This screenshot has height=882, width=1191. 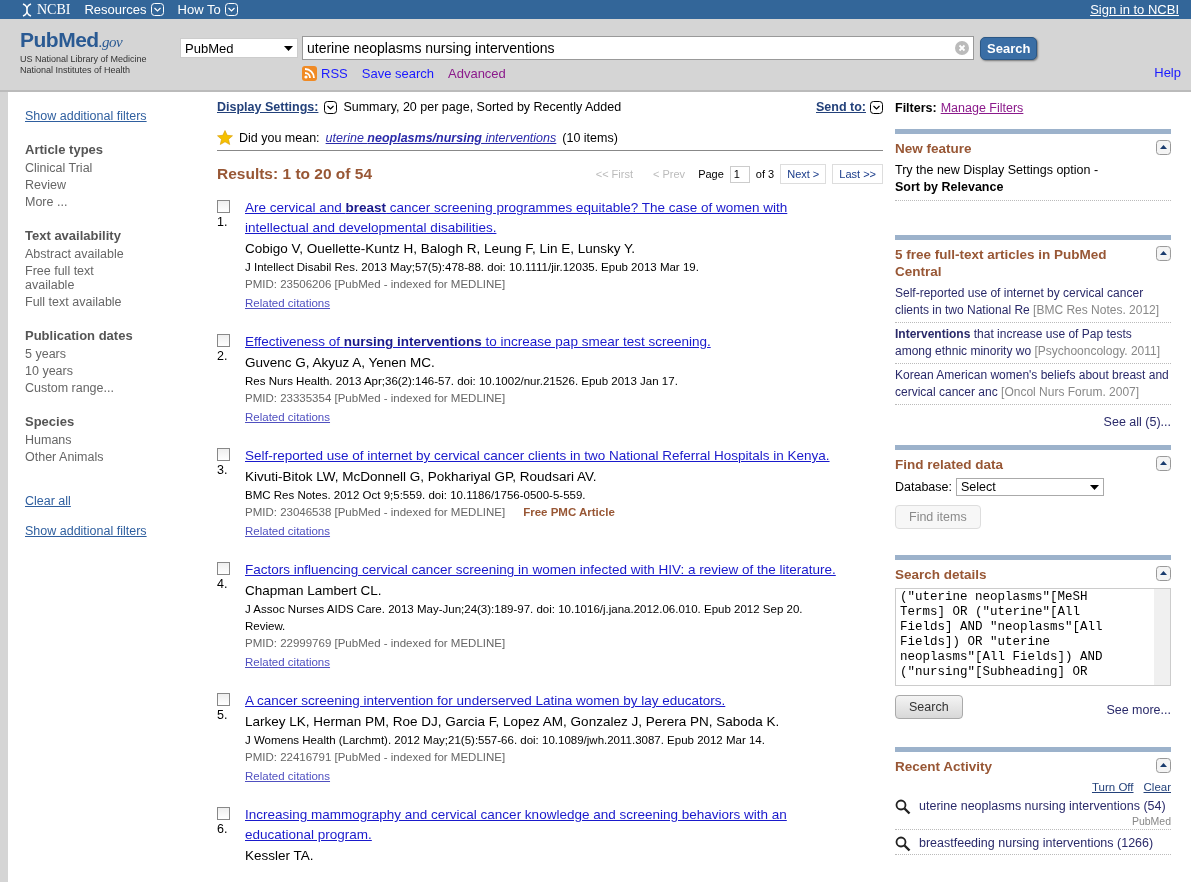 What do you see at coordinates (857, 174) in the screenshot?
I see `pager-button: Last >>` at bounding box center [857, 174].